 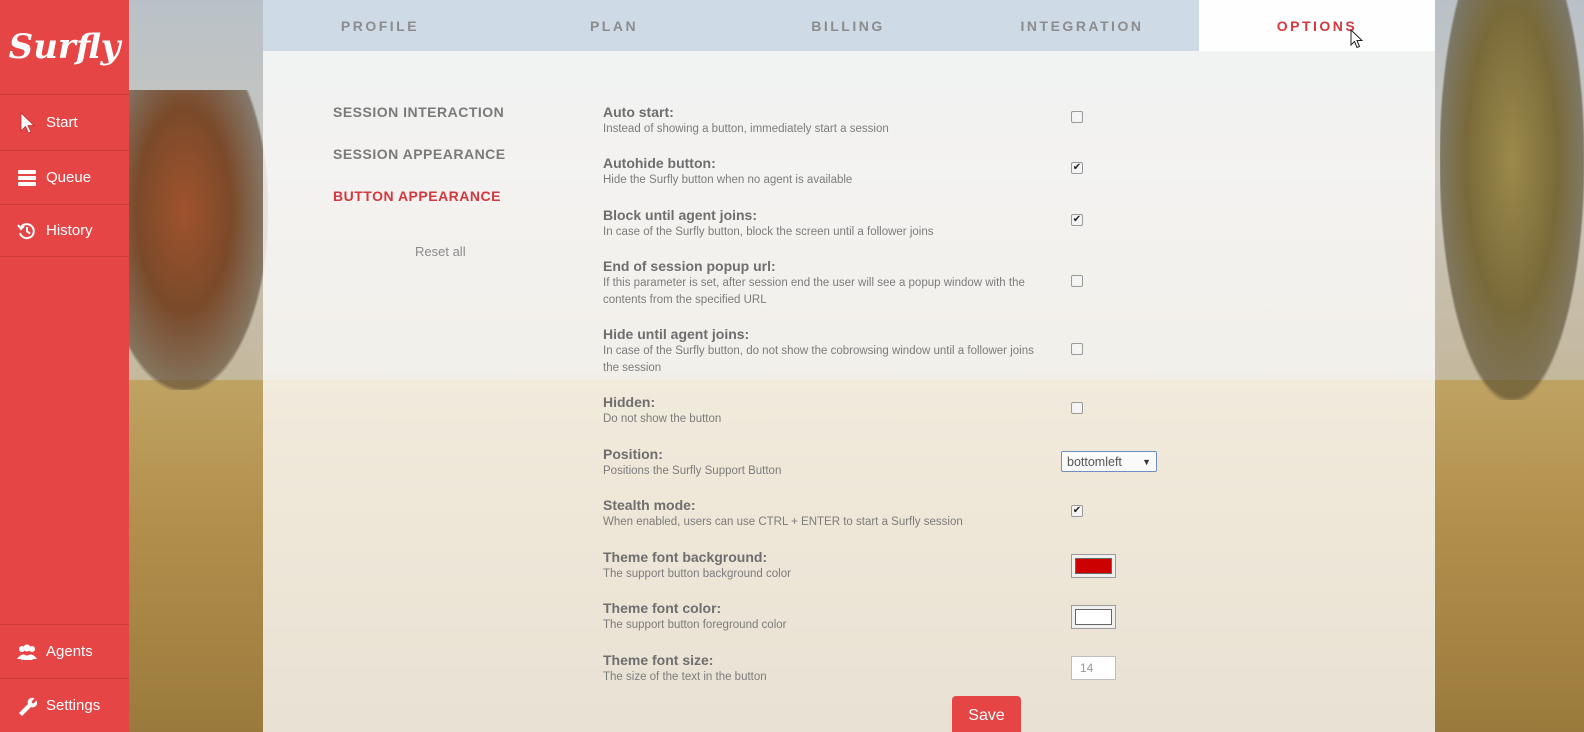 I want to click on pointer-icon, so click(x=27, y=122).